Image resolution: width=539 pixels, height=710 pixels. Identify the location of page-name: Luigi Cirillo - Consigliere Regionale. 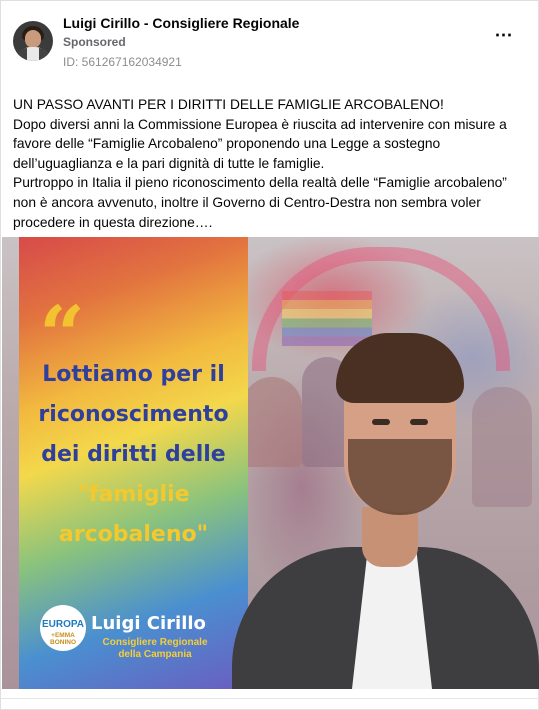
(181, 23).